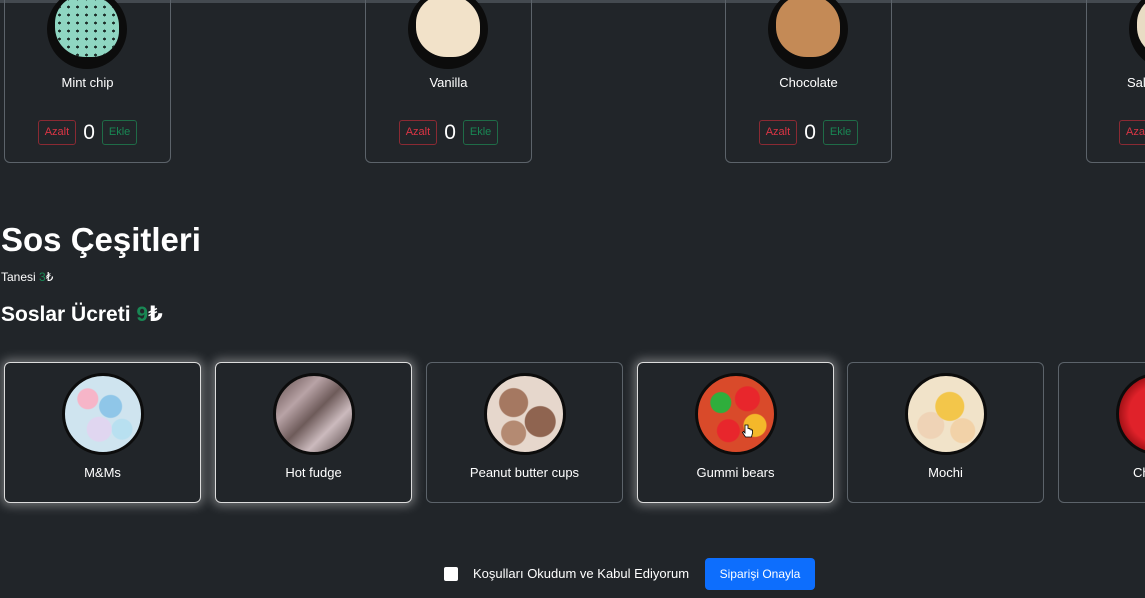 The image size is (1145, 598). Describe the element at coordinates (581, 573) in the screenshot. I see `terms-label: Koşulları Okudum ve Kabul Ediyorum` at that location.